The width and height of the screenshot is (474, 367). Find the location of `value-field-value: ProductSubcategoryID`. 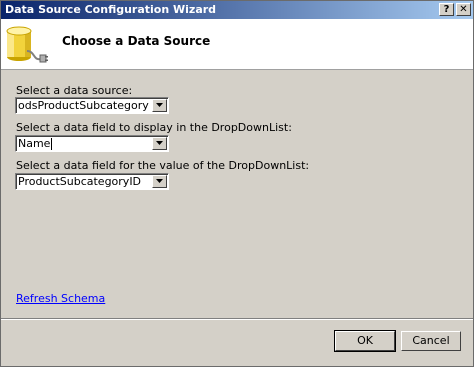

value-field-value: ProductSubcategoryID is located at coordinates (80, 181).